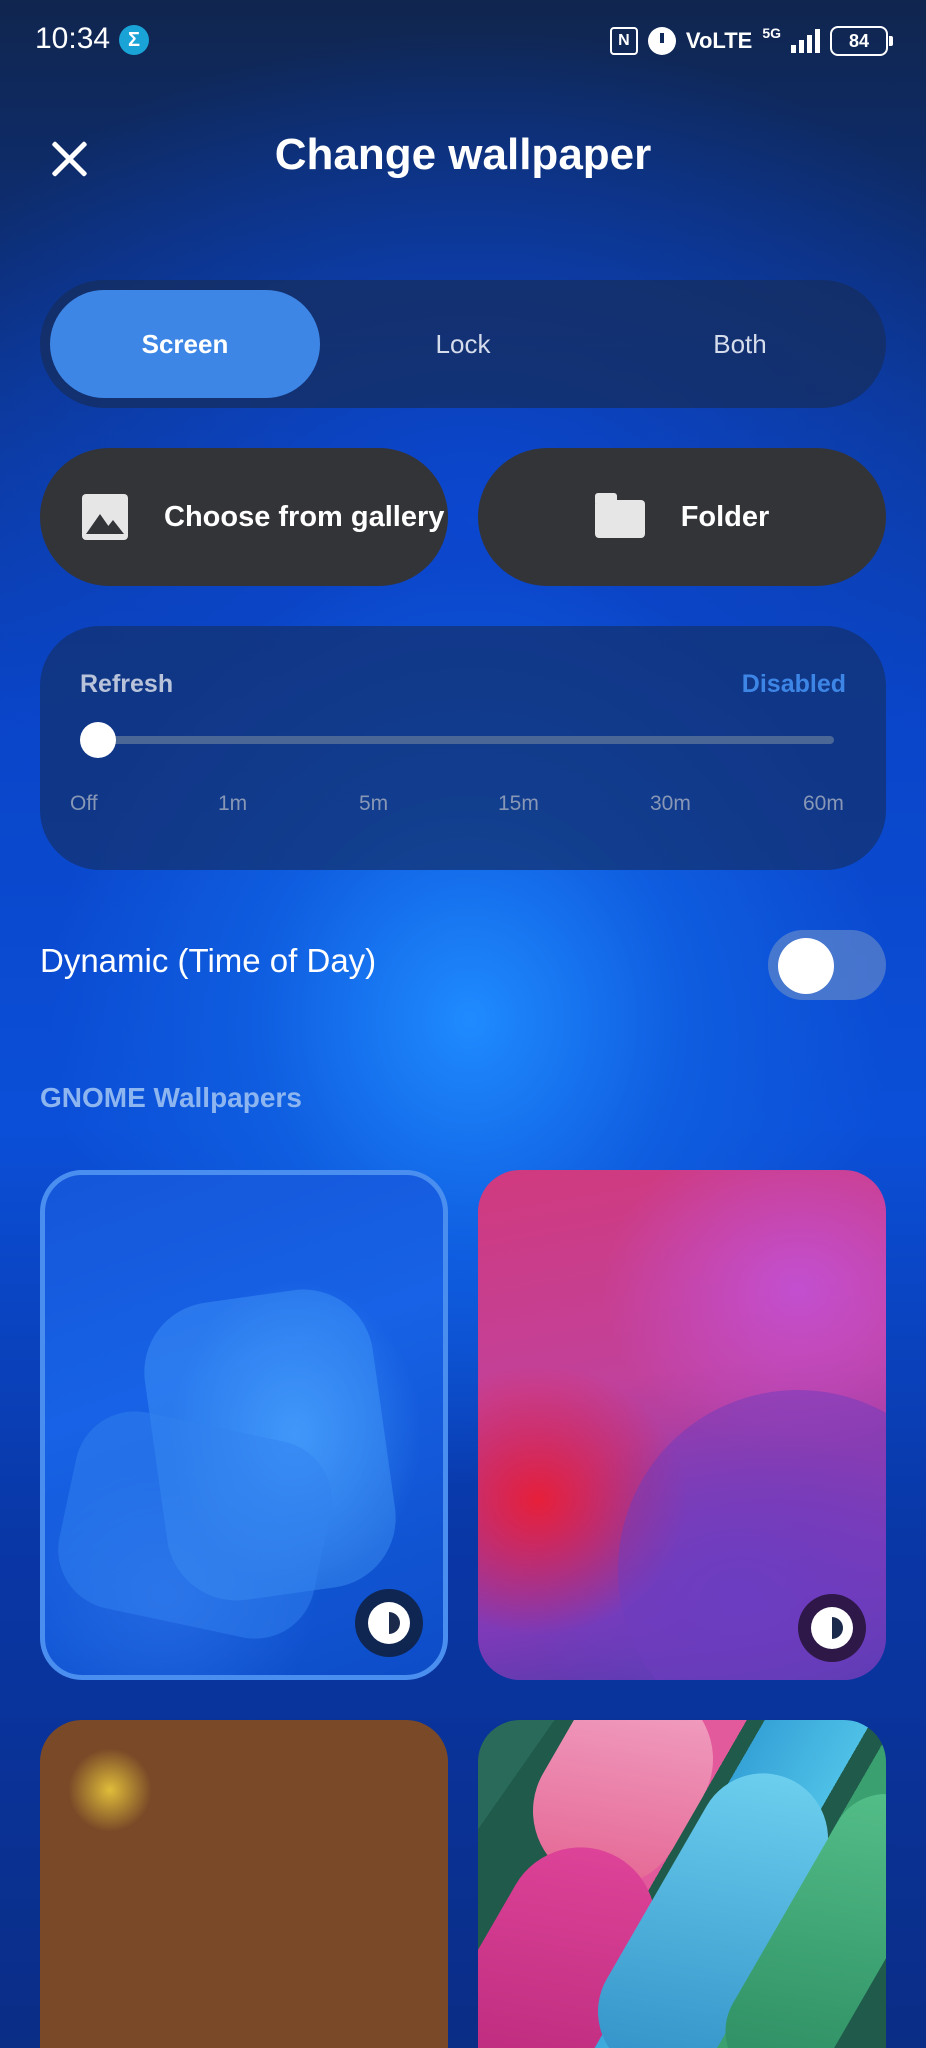 The image size is (926, 2048). I want to click on tick-15m: 15m, so click(518, 803).